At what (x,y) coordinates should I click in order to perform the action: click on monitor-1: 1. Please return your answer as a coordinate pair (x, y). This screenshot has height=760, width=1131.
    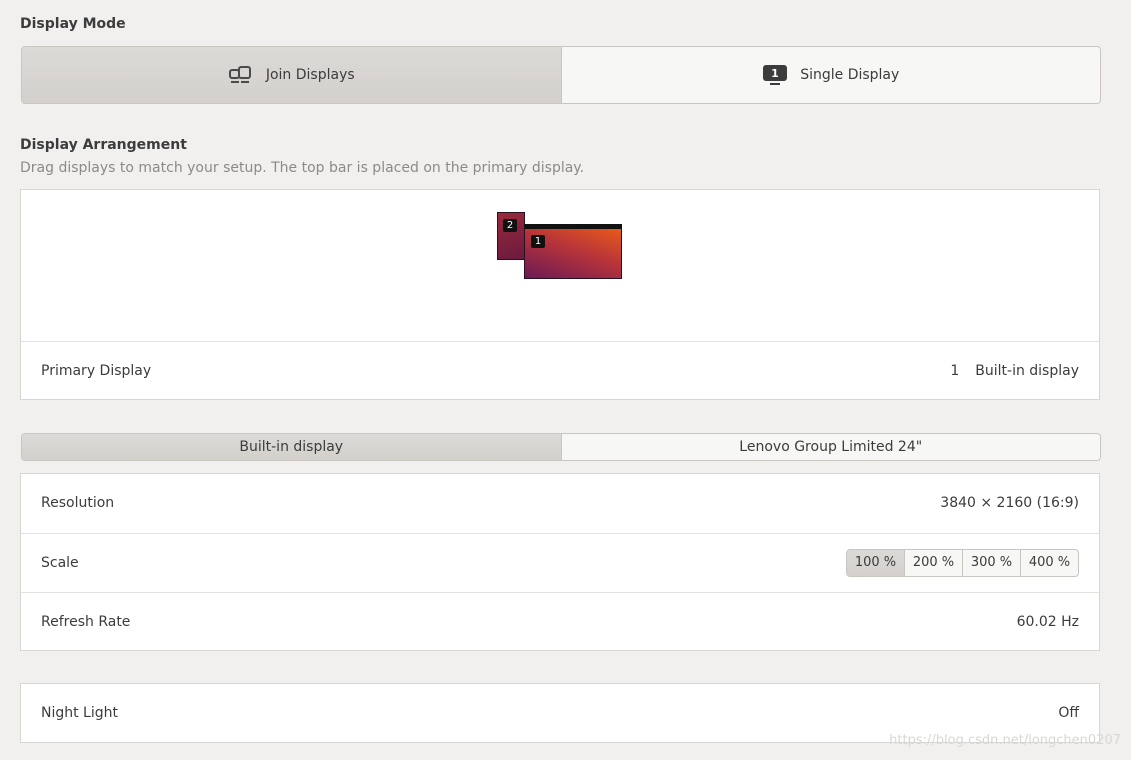
    Looking at the image, I should click on (573, 251).